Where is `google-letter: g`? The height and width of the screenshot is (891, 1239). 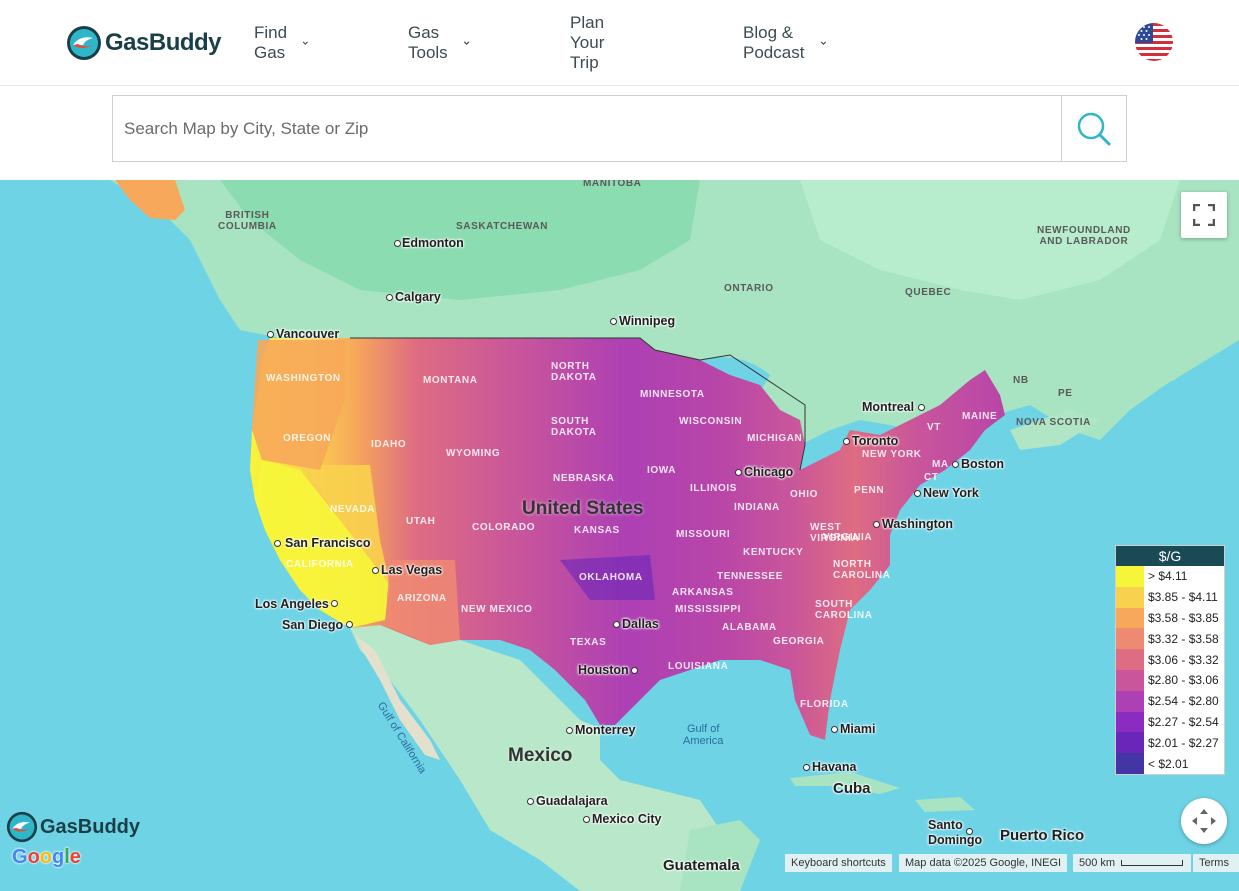
google-letter: g is located at coordinates (58, 857).